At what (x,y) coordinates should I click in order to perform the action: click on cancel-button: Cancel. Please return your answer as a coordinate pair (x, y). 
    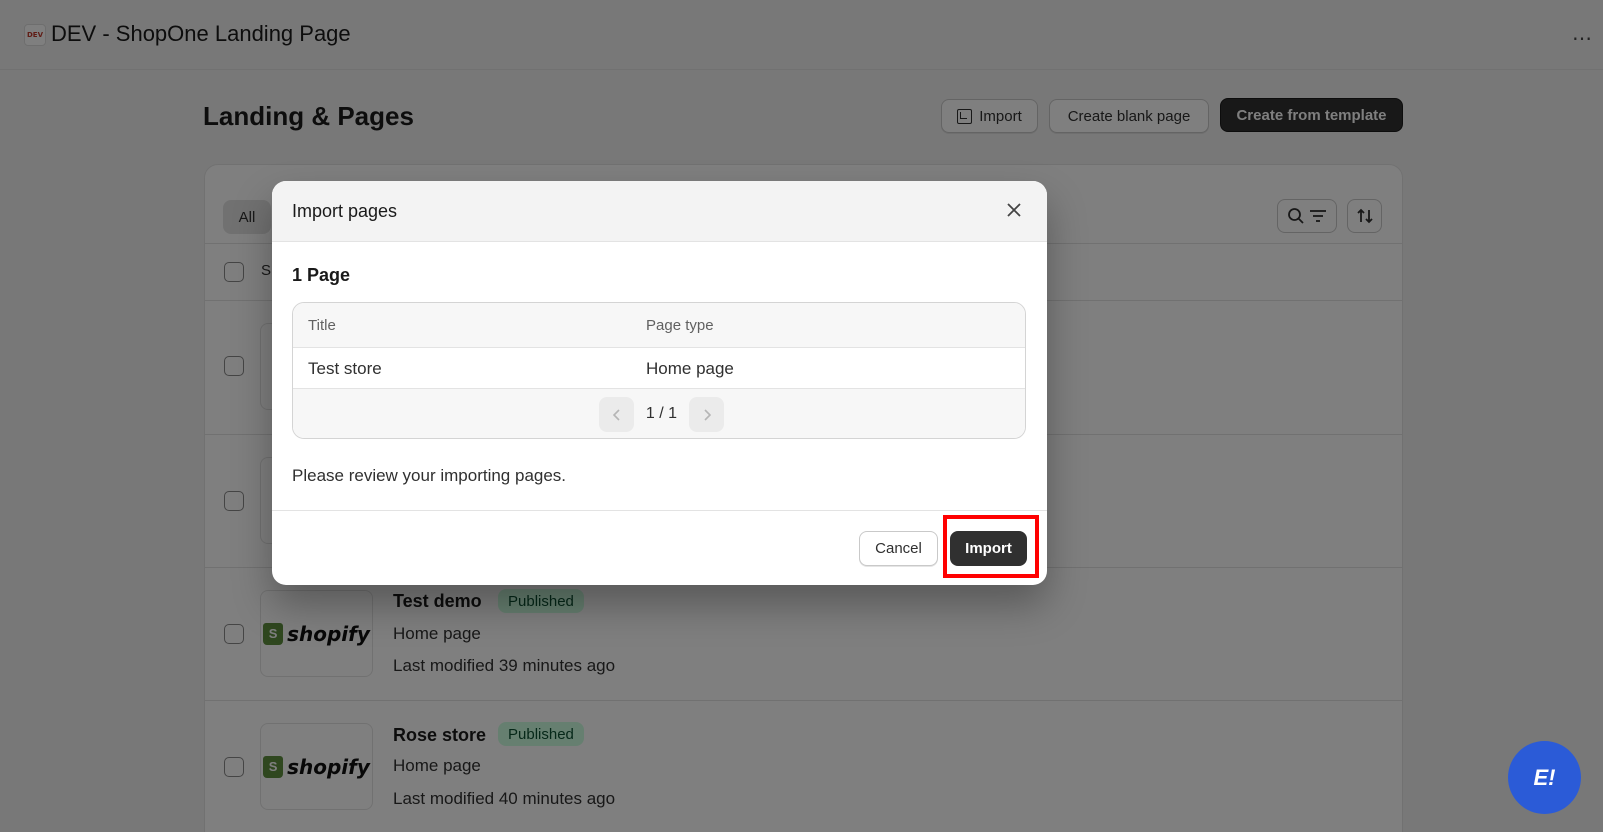
    Looking at the image, I should click on (898, 548).